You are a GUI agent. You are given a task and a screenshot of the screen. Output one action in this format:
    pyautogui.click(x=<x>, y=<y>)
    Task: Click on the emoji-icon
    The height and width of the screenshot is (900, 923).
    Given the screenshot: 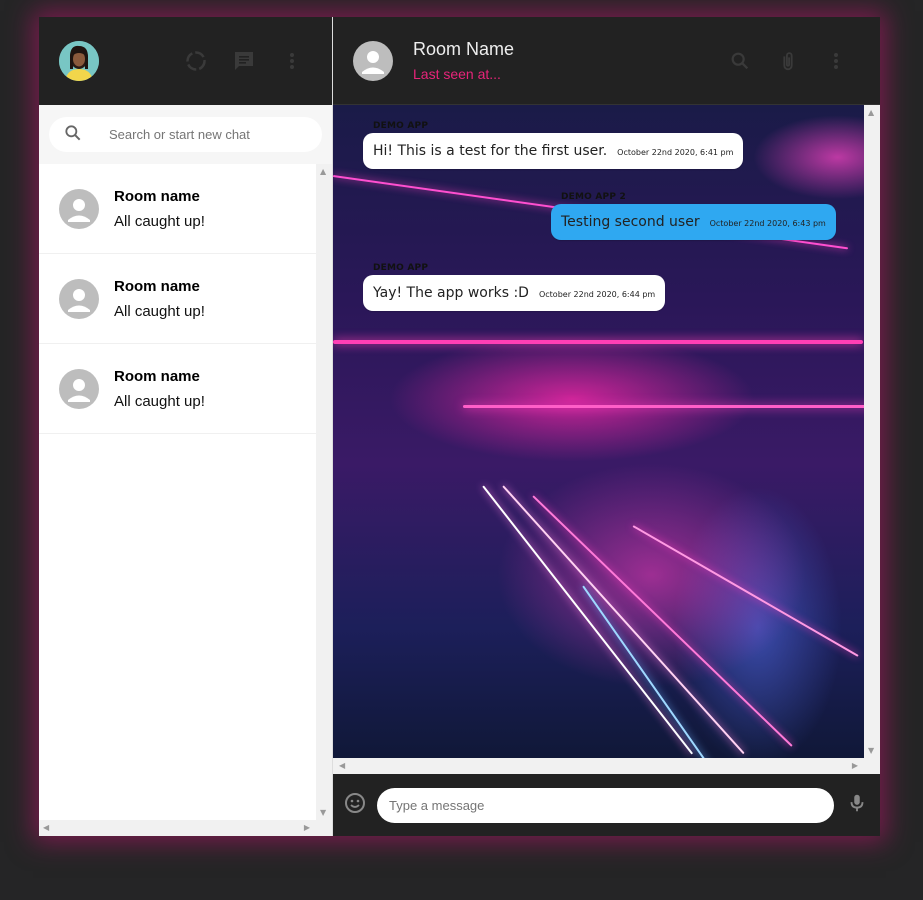 What is the action you would take?
    pyautogui.click(x=355, y=805)
    